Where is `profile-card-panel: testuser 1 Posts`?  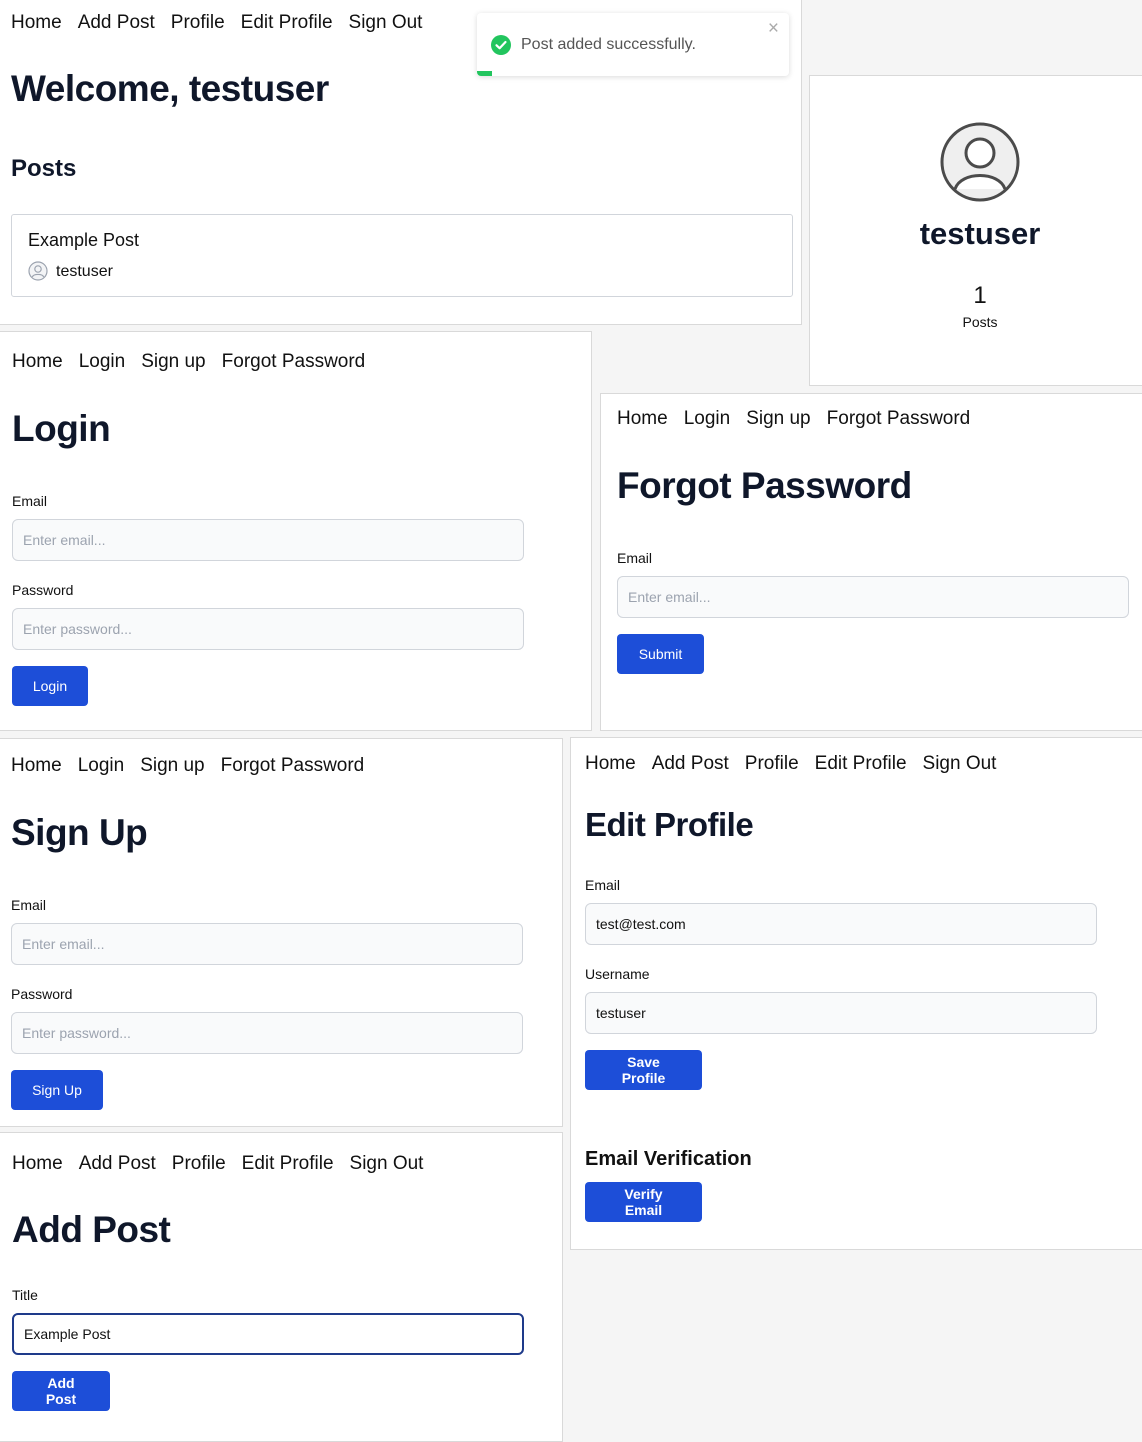 profile-card-panel: testuser 1 Posts is located at coordinates (975, 230).